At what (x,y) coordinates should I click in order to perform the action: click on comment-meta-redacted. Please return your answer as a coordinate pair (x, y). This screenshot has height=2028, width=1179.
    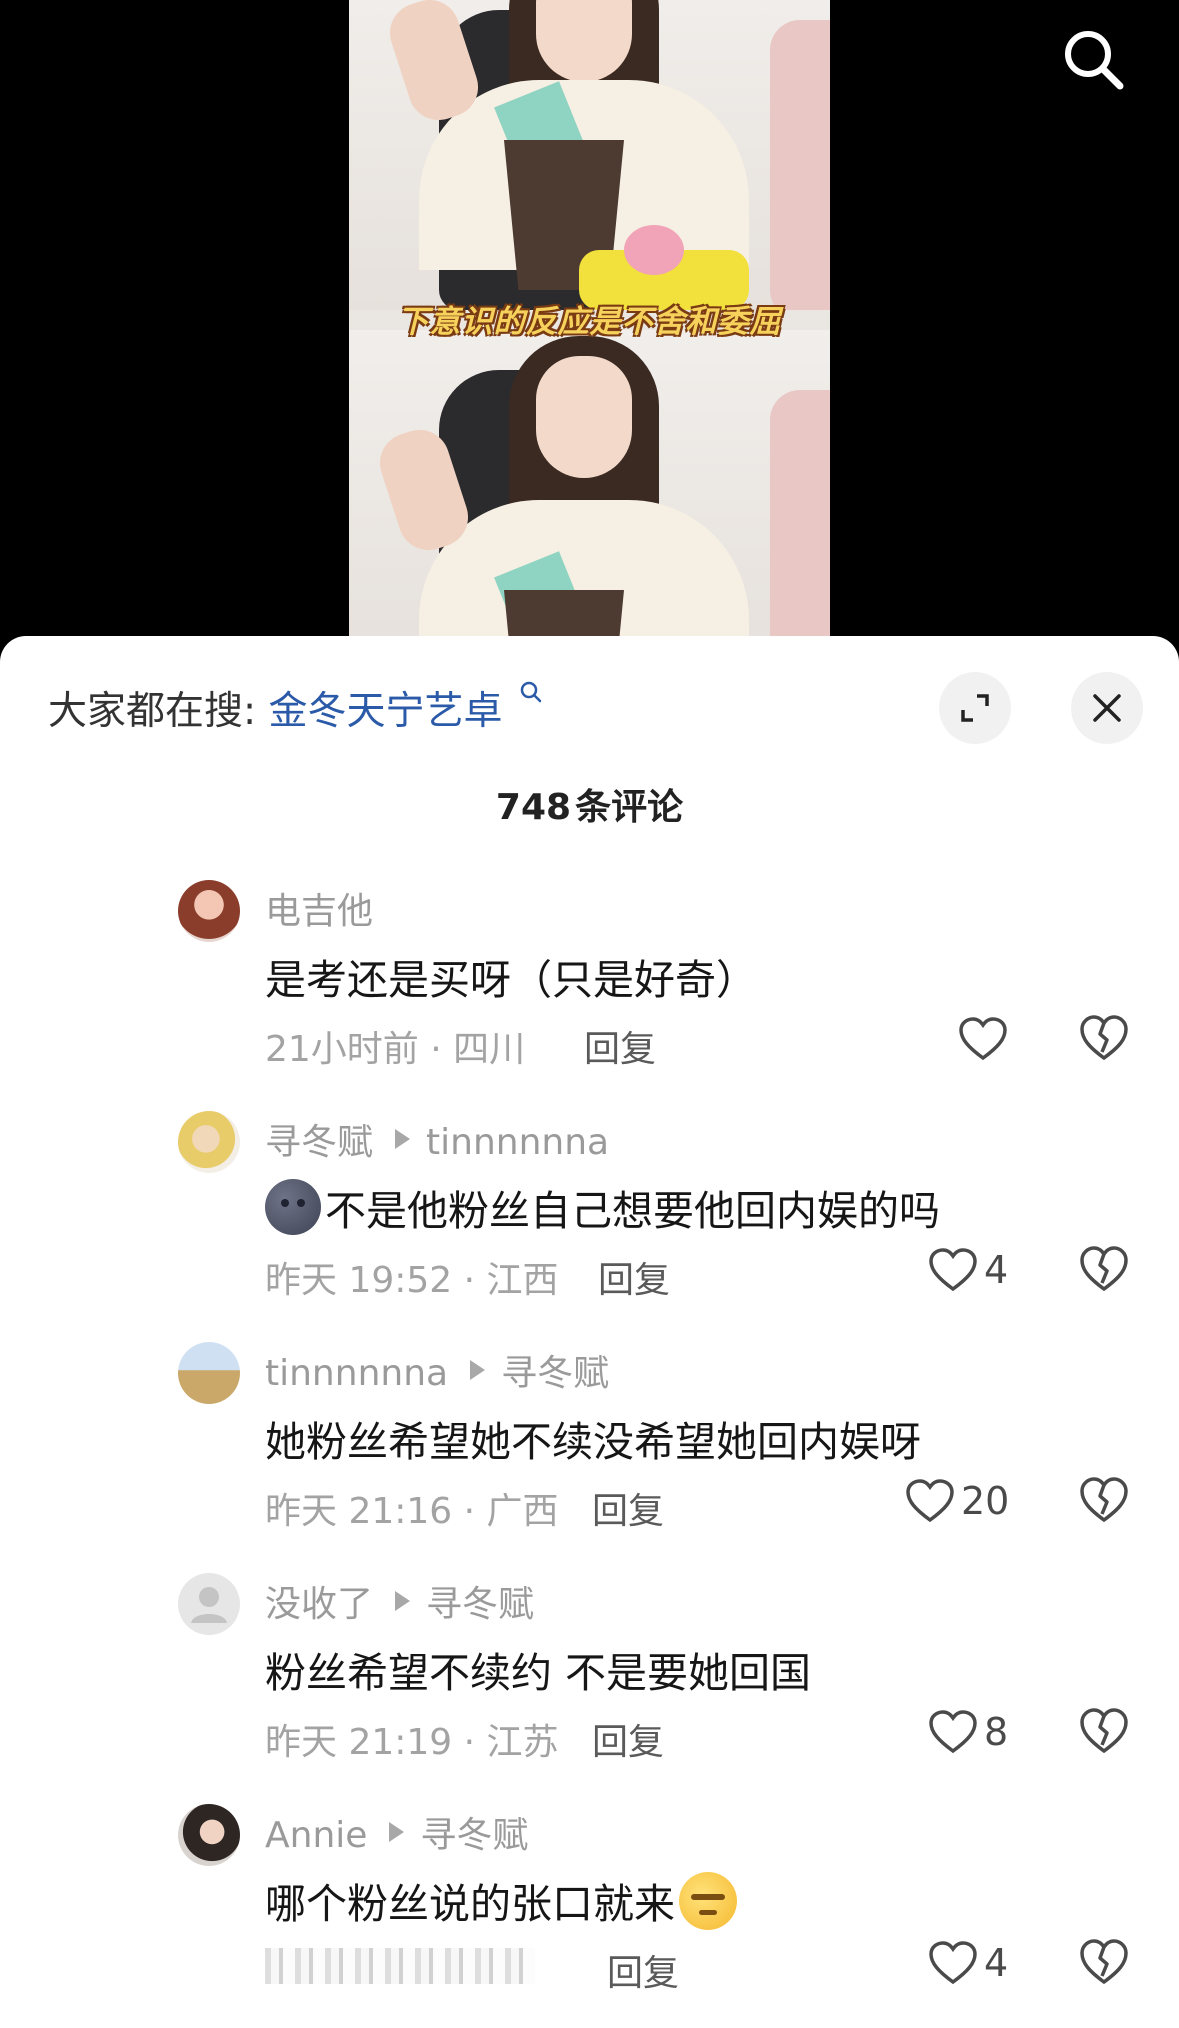
    Looking at the image, I should click on (400, 1964).